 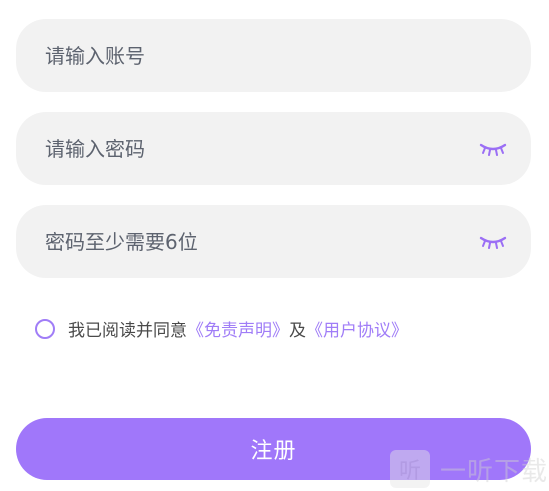 I want to click on account-input, so click(x=276, y=55).